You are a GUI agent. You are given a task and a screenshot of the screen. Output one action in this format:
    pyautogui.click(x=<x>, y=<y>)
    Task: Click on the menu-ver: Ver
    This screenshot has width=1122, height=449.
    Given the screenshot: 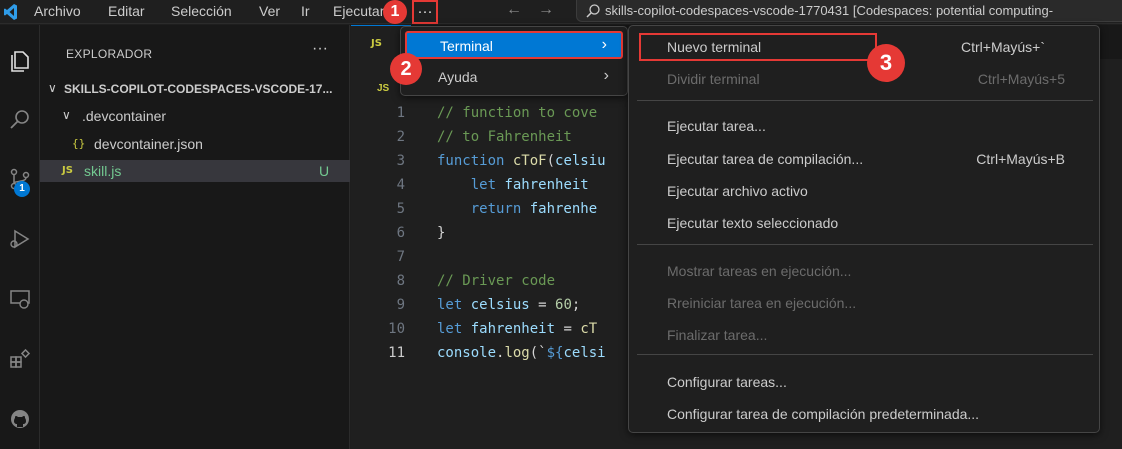 What is the action you would take?
    pyautogui.click(x=269, y=11)
    